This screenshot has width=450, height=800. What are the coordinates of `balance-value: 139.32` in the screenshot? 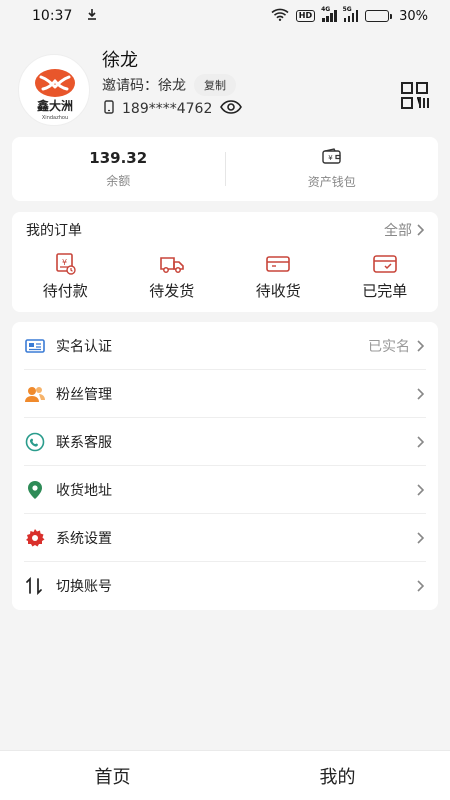 It's located at (118, 158).